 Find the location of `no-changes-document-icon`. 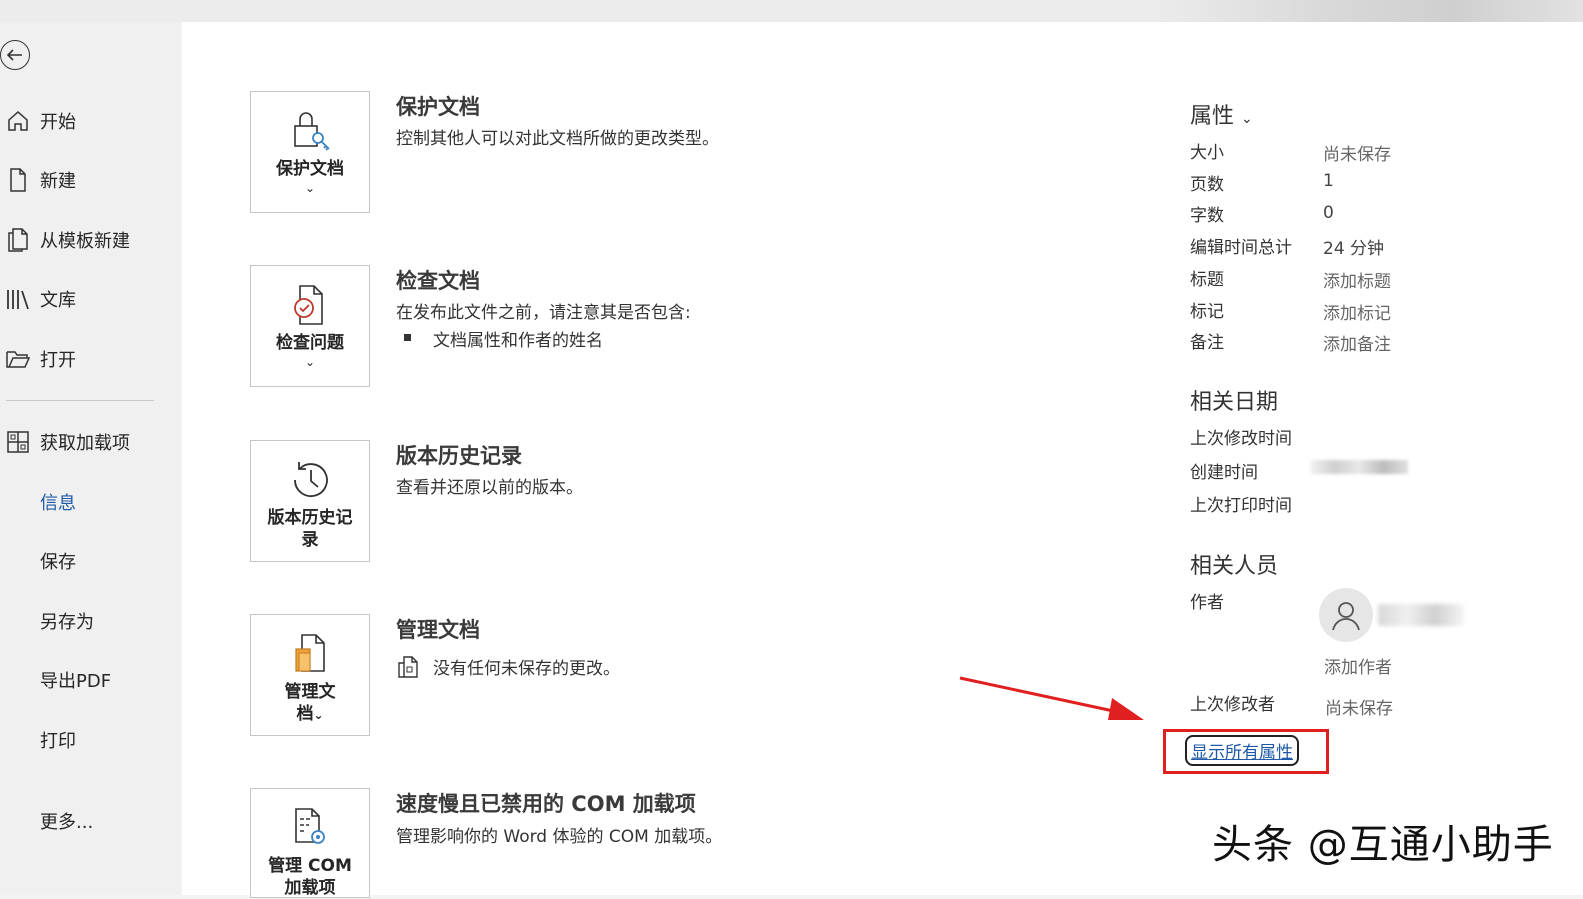

no-changes-document-icon is located at coordinates (408, 669).